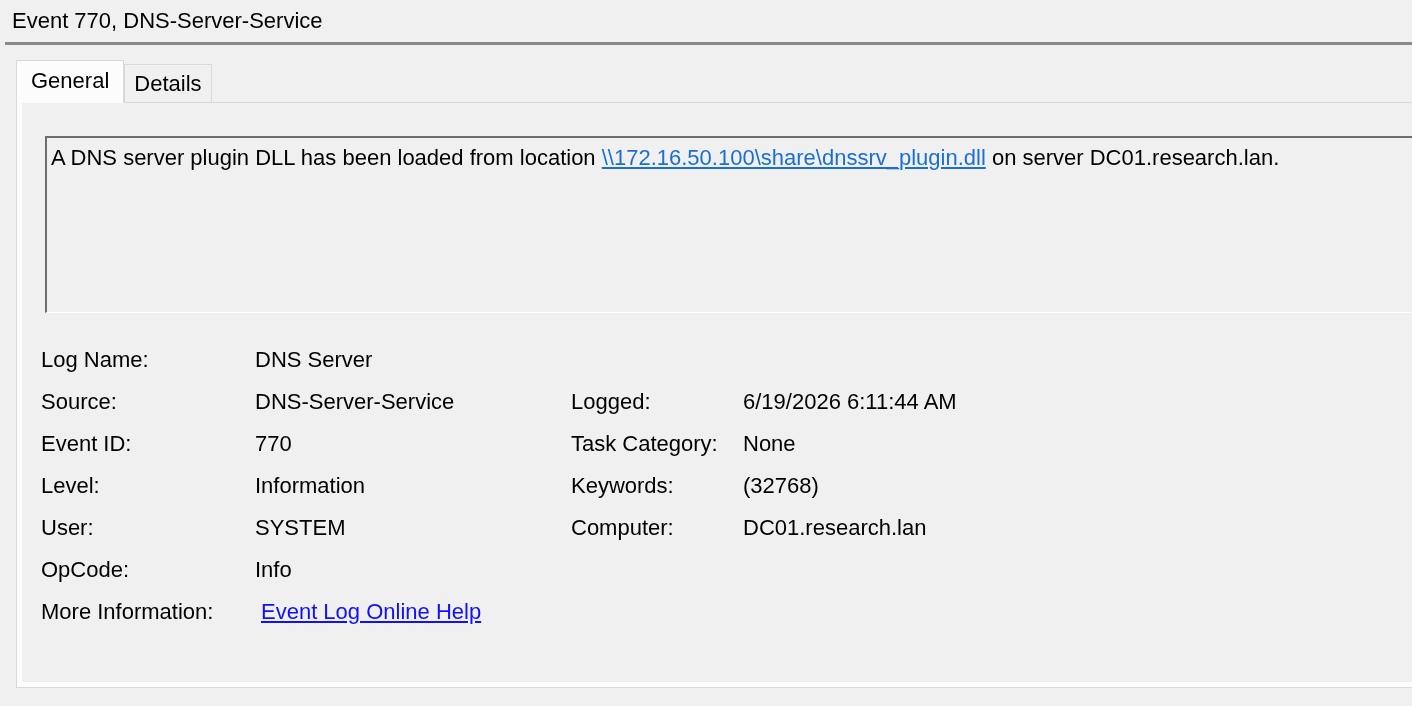  Describe the element at coordinates (86, 570) in the screenshot. I see `field-label: OpCode:` at that location.